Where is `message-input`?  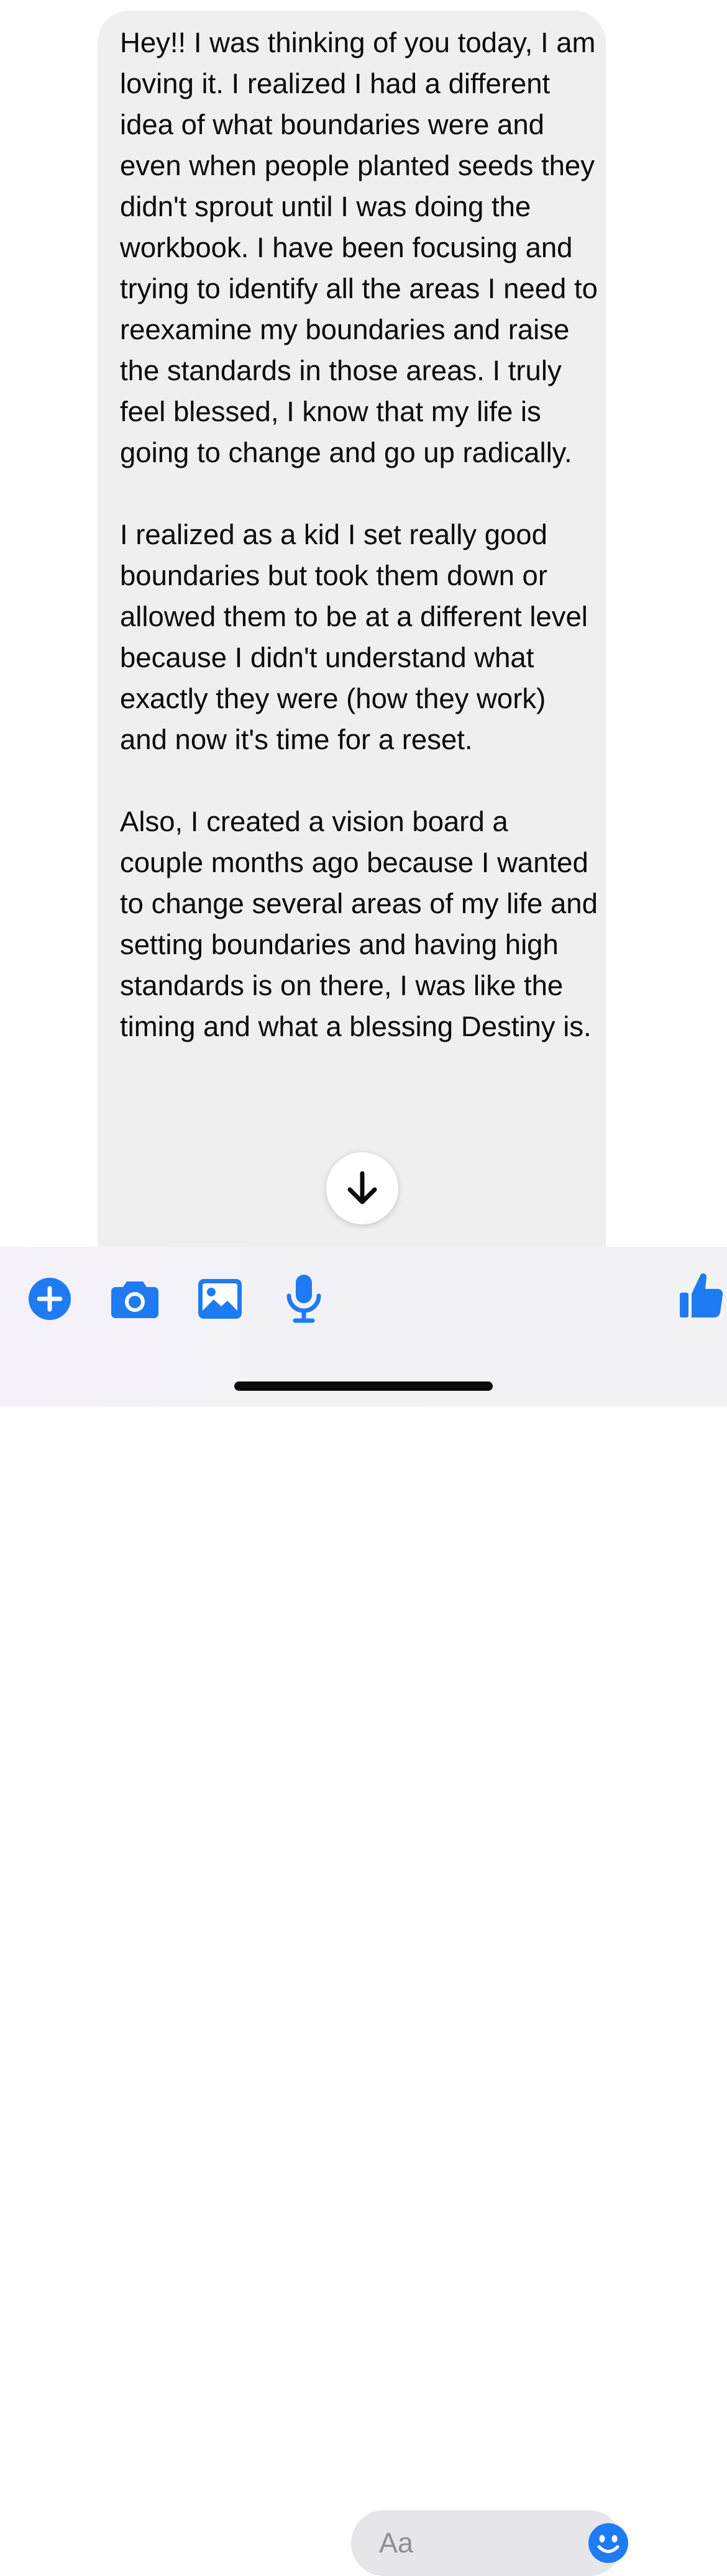 message-input is located at coordinates (472, 2543).